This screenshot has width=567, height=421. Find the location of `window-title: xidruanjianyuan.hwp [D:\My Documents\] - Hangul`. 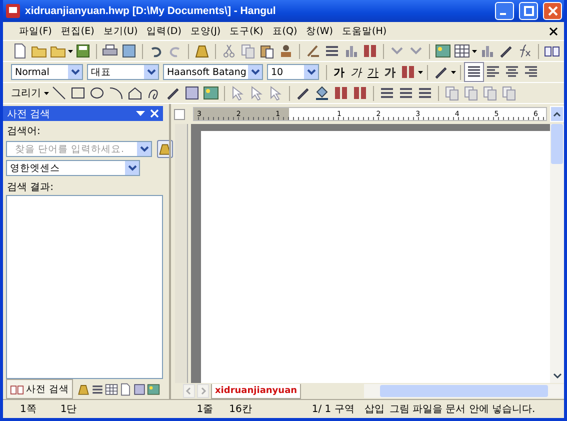

window-title: xidruanjianyuan.hwp [D:\My Documents\] - Hangul is located at coordinates (150, 11).